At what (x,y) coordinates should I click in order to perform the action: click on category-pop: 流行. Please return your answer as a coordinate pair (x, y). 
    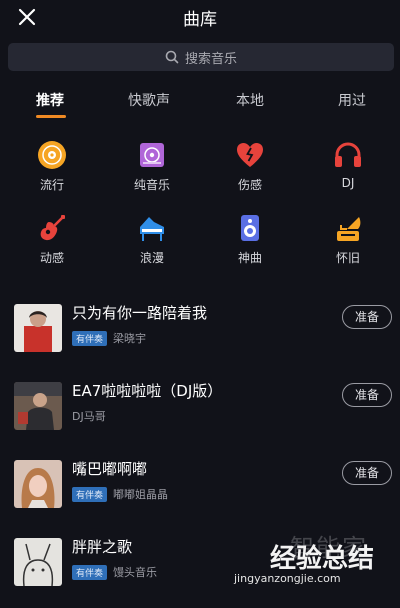
    Looking at the image, I should click on (52, 166).